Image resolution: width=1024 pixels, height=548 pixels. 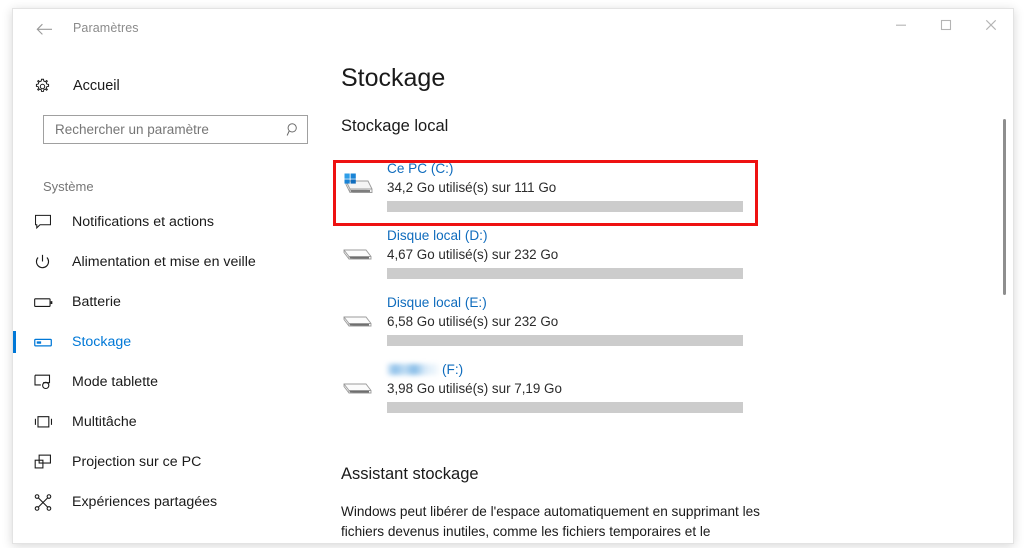 I want to click on power-icon, so click(x=45, y=262).